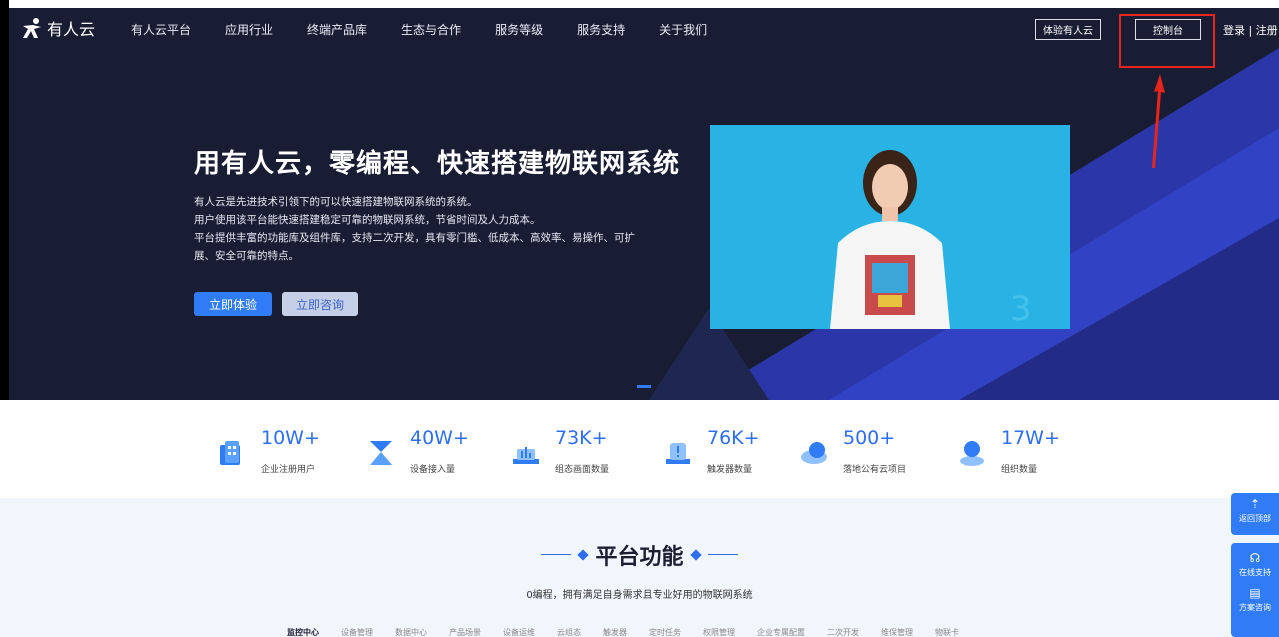 Image resolution: width=1279 pixels, height=637 pixels. I want to click on tab-device-ops: 设备运维, so click(519, 632).